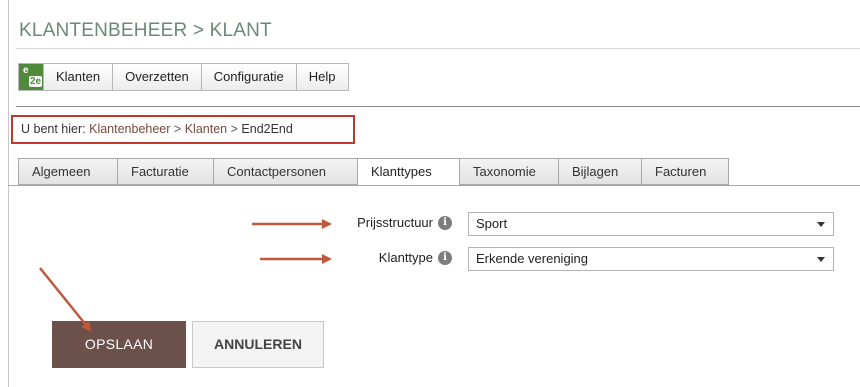 The image size is (860, 387). I want to click on tab-klanttypes: Klanttypes, so click(408, 172).